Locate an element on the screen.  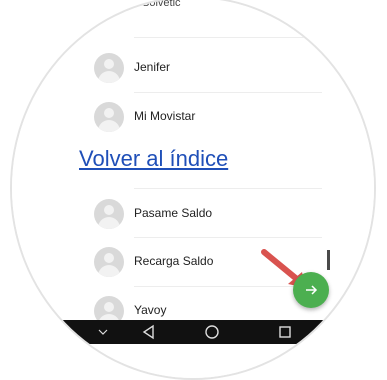
contact-item-jenifer: Jenifer is located at coordinates (210, 68).